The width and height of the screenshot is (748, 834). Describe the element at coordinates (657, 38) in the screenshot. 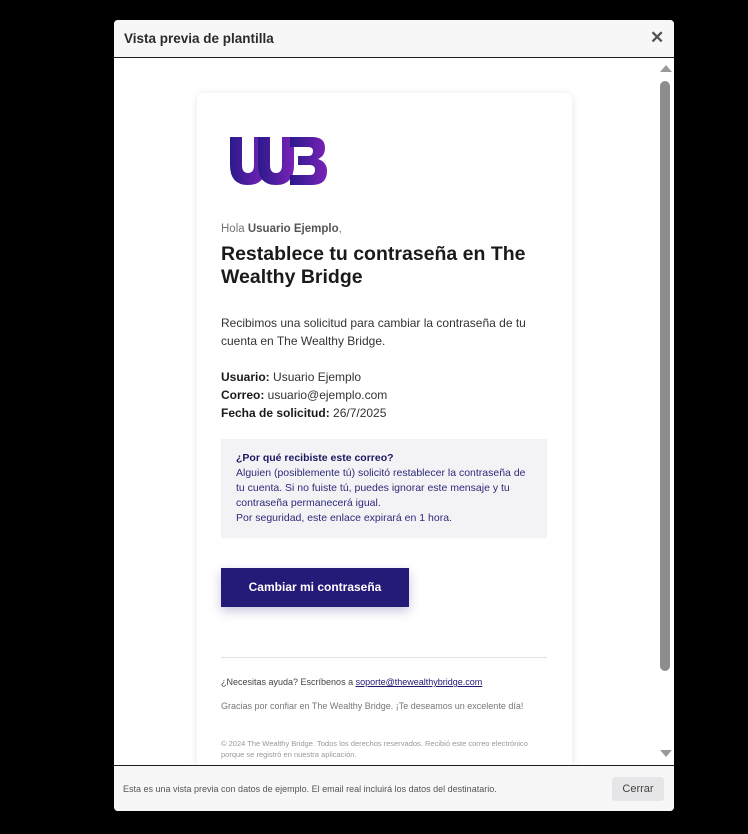

I see `close-icon: ✕` at that location.